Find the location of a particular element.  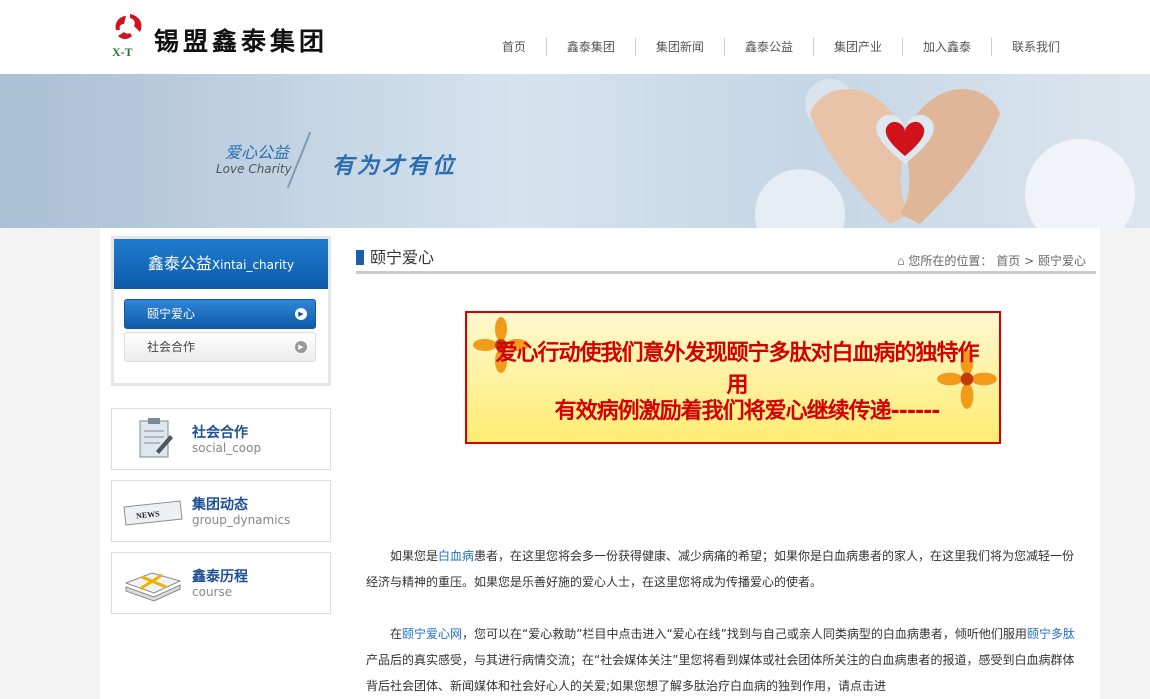

logo-mark-icon: X-T is located at coordinates (127, 36).